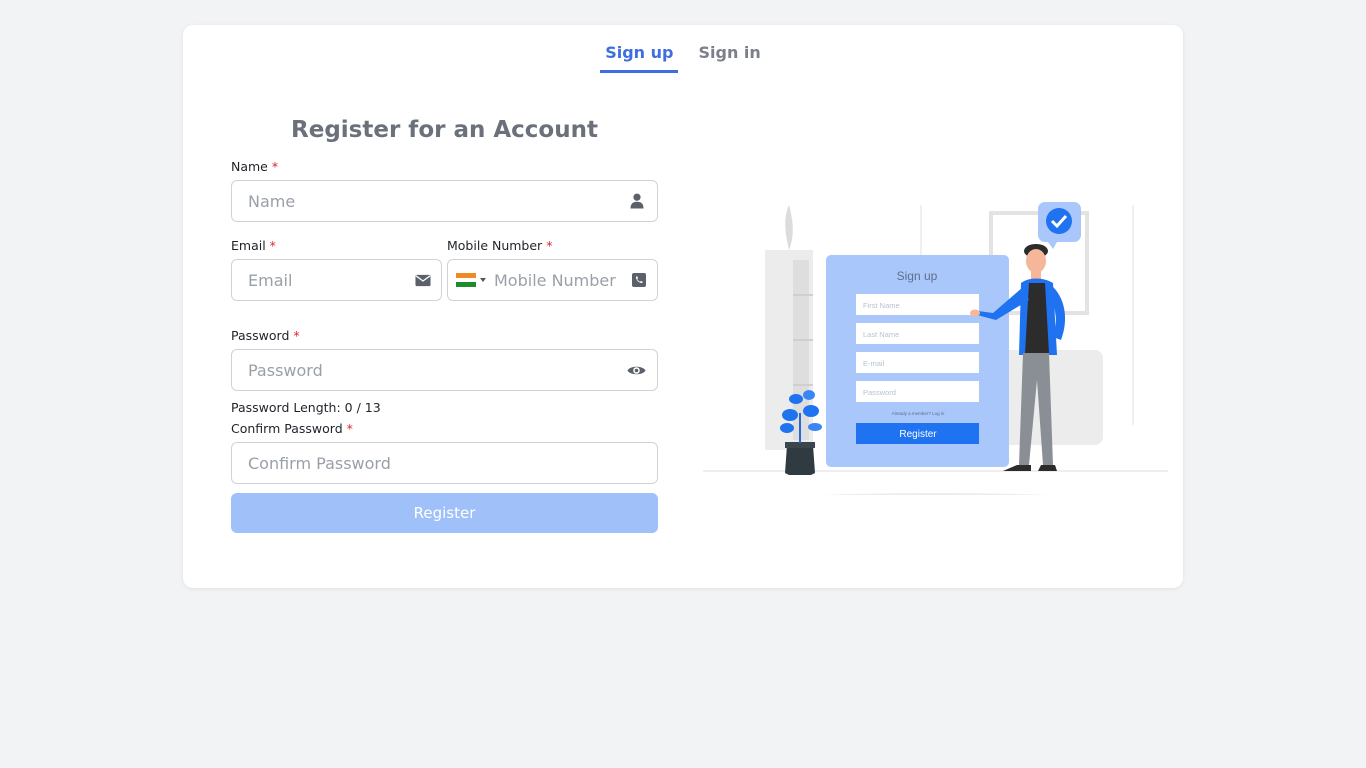 Image resolution: width=1366 pixels, height=768 pixels. I want to click on illustration-card-title: Sign up, so click(917, 276).